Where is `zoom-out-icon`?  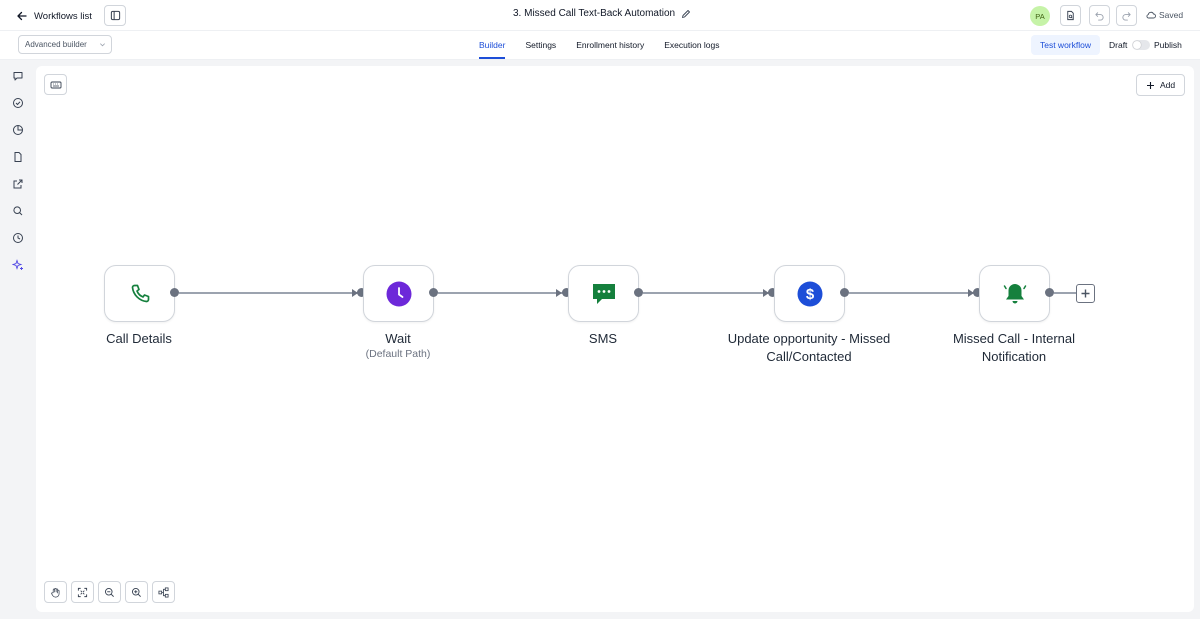
zoom-out-icon is located at coordinates (109, 592).